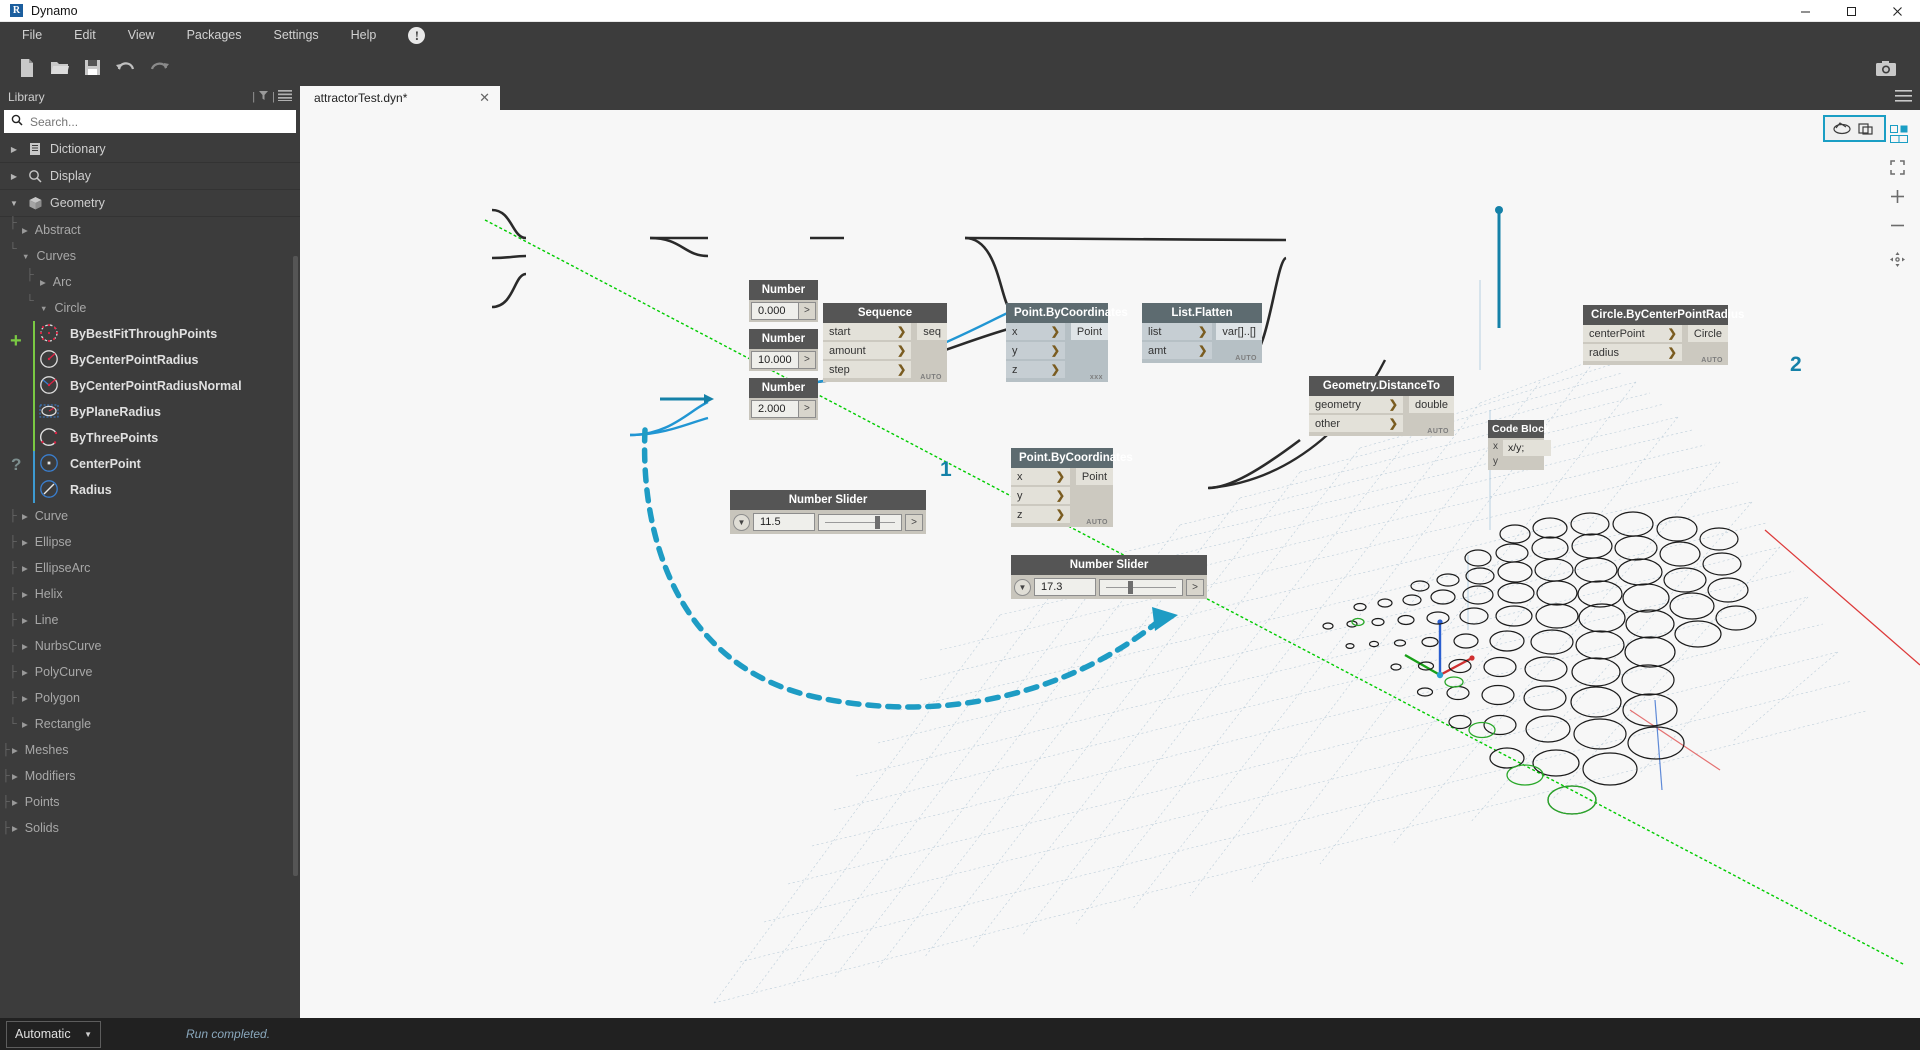  What do you see at coordinates (1632, 333) in the screenshot?
I see `input-port-centerpoint: centerPoint ❯` at bounding box center [1632, 333].